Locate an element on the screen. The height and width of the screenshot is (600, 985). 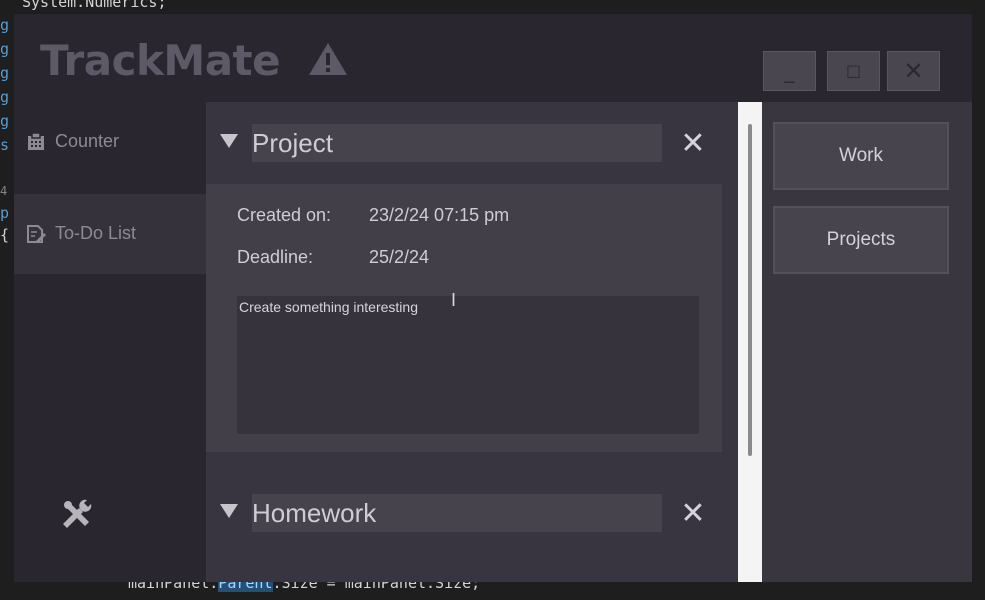
created-value: 23/2/24 07:15 pm is located at coordinates (439, 215).